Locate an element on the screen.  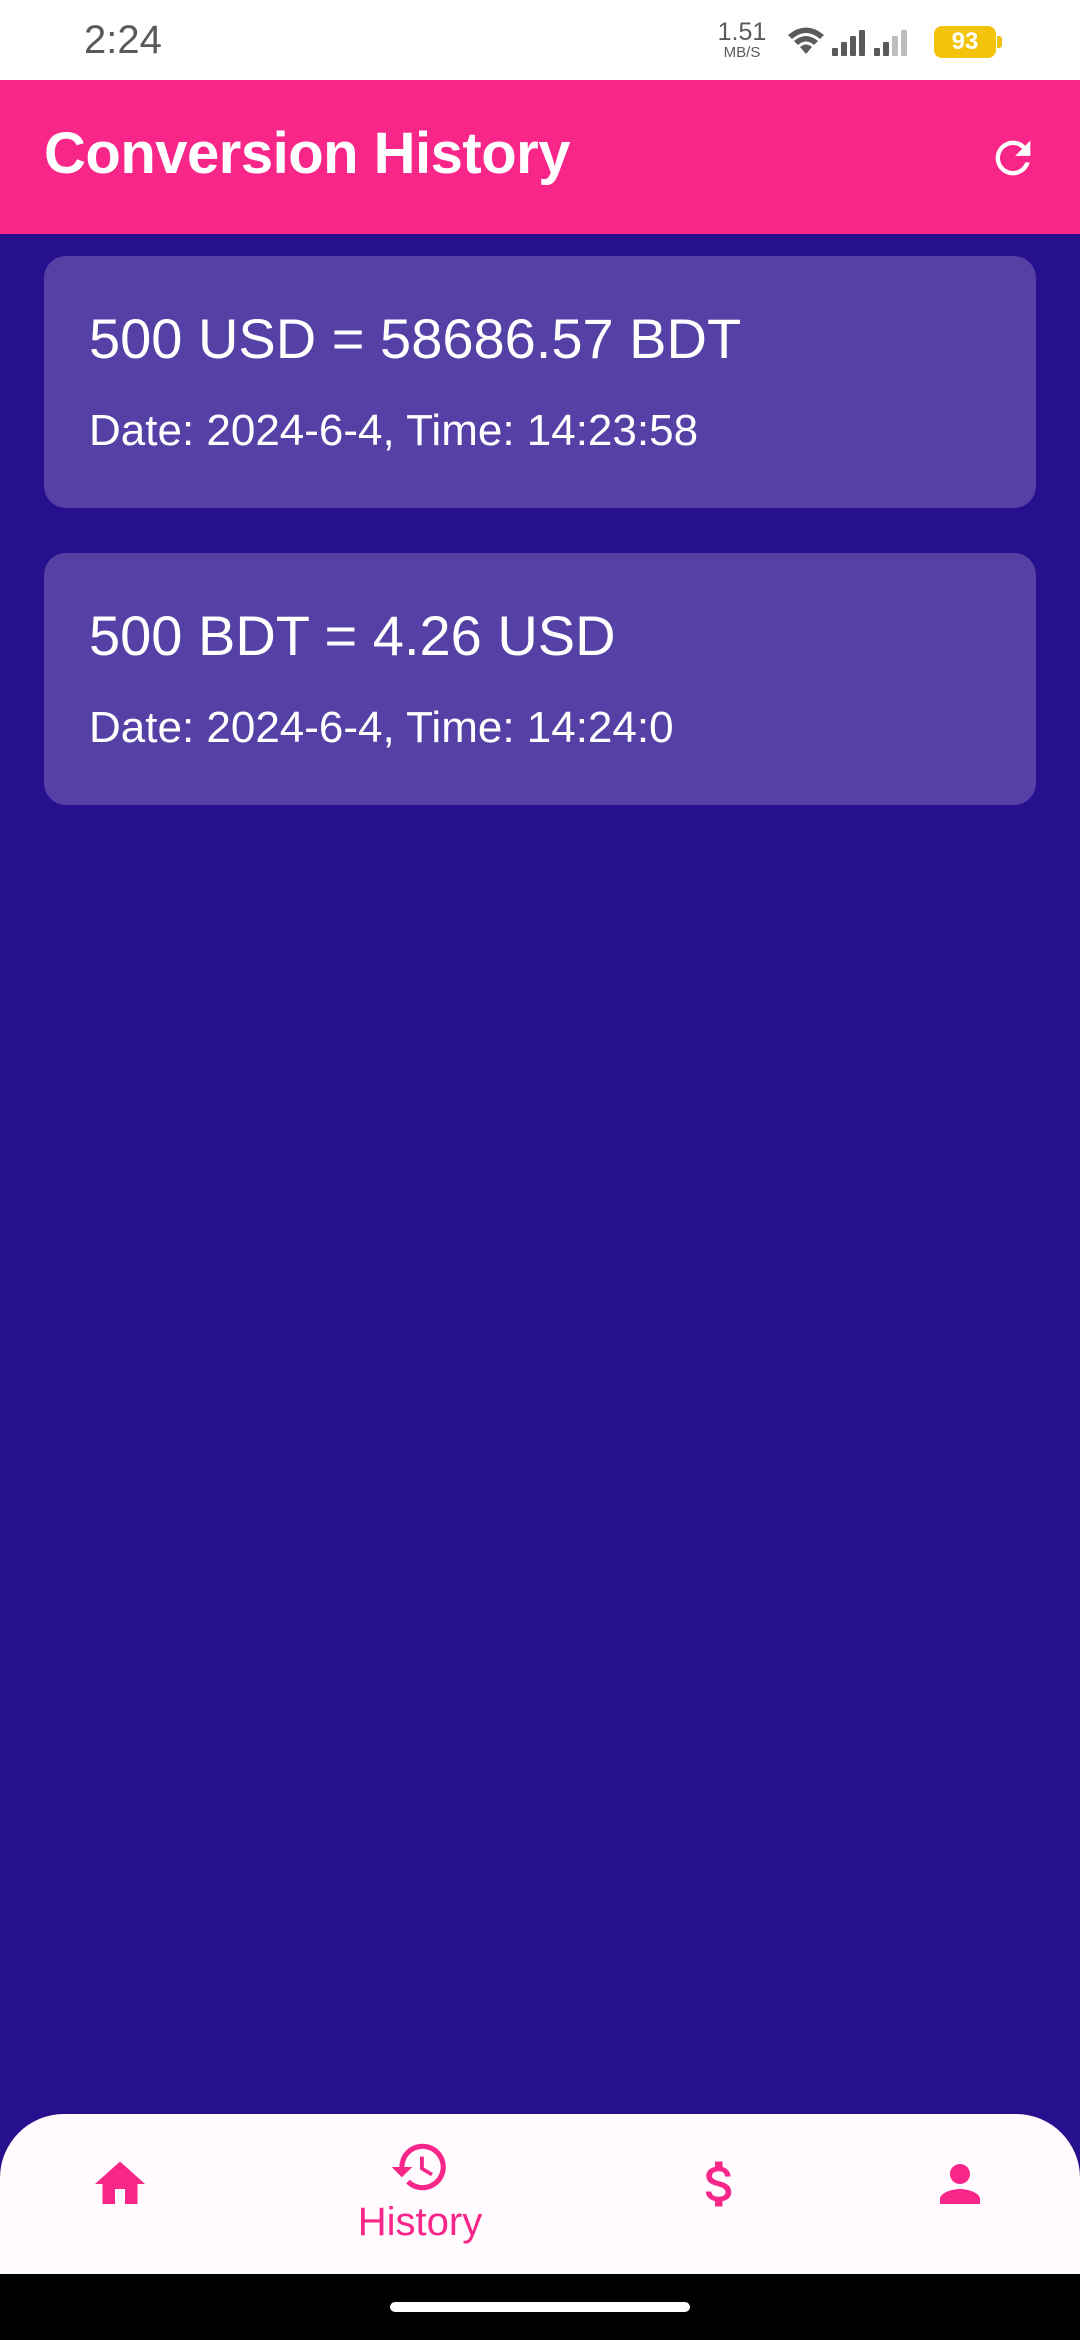
nav-item-home is located at coordinates (120, 2194).